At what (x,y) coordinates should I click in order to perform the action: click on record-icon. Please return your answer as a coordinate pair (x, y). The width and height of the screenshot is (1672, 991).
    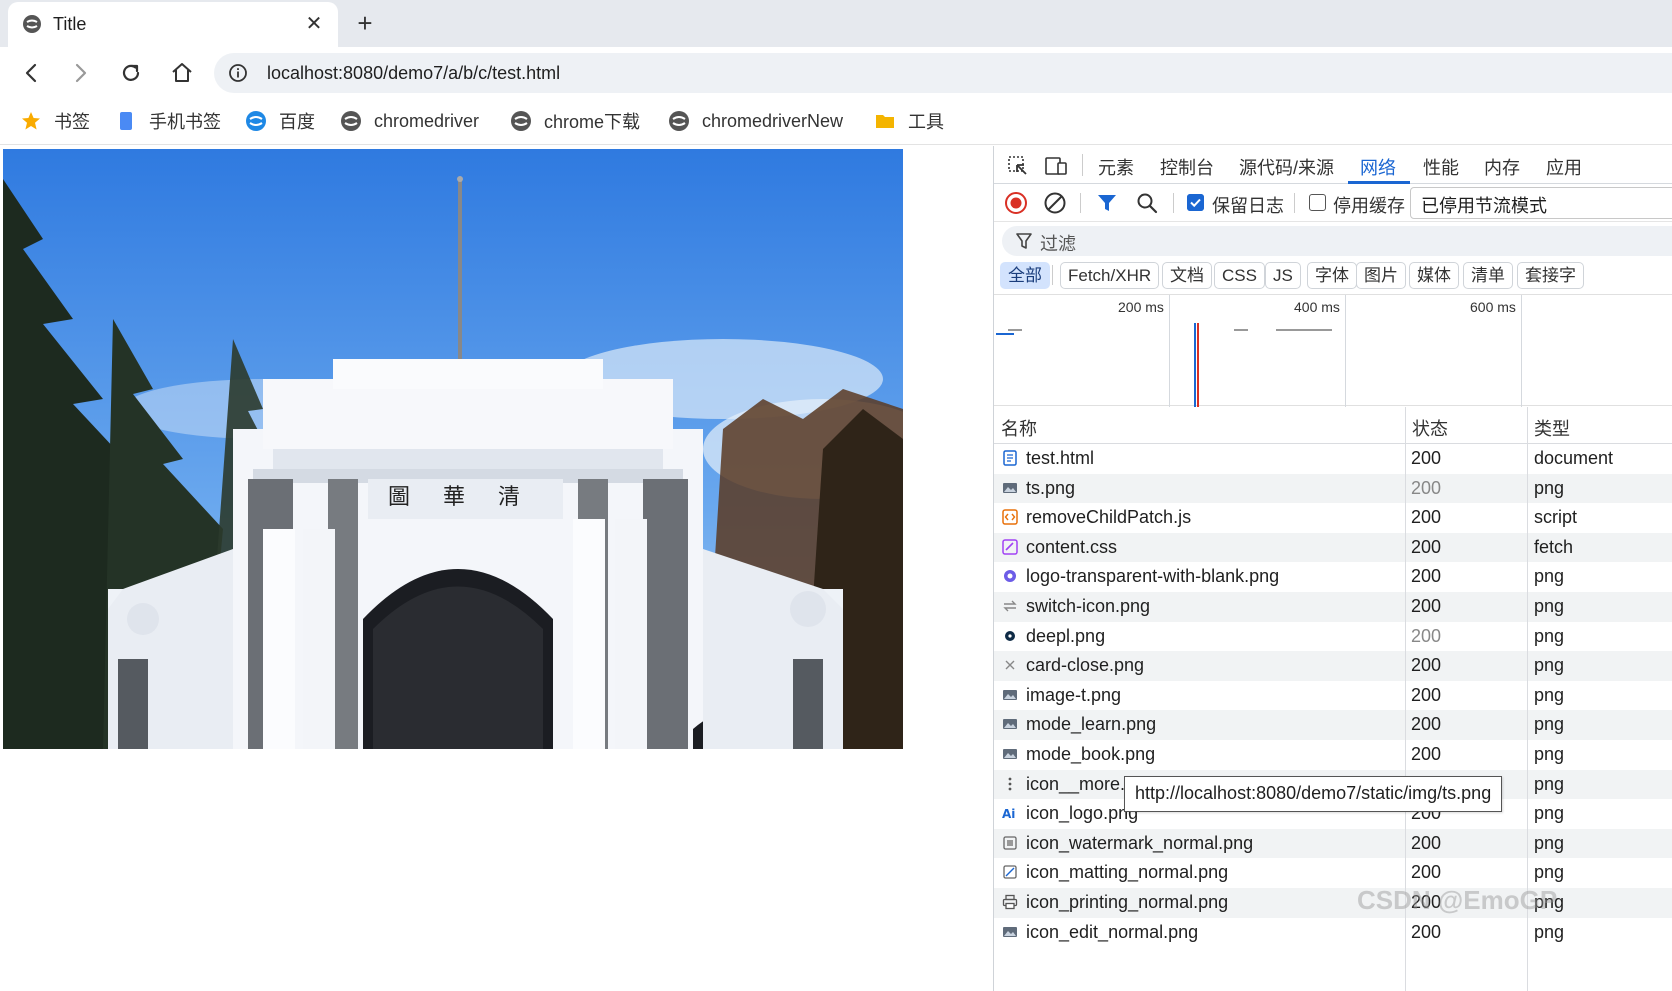
    Looking at the image, I should click on (1016, 203).